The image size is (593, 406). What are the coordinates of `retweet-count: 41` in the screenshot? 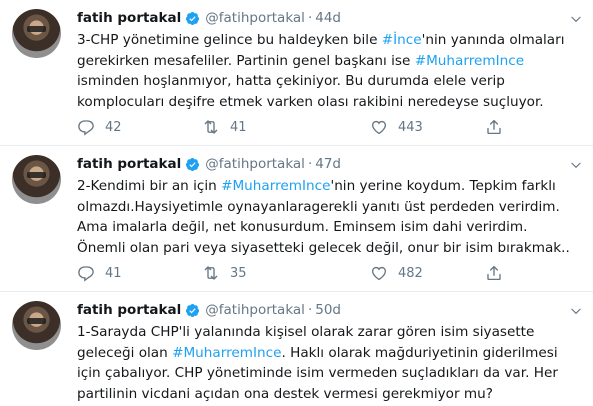 It's located at (238, 127).